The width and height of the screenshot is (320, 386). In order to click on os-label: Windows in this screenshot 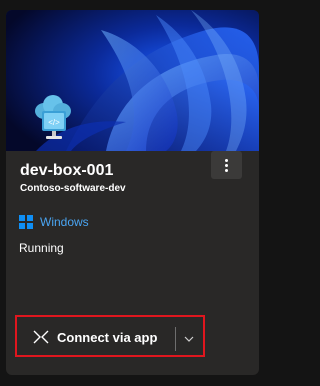, I will do `click(64, 222)`.